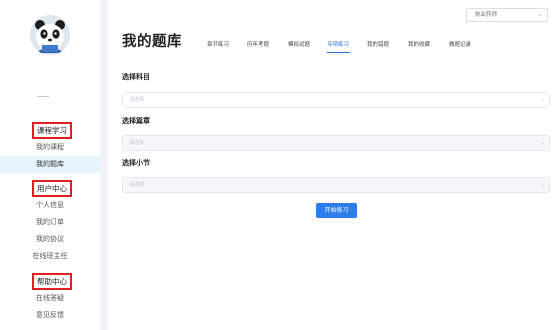  What do you see at coordinates (378, 44) in the screenshot?
I see `tab-my-mistakes: 我的错题` at bounding box center [378, 44].